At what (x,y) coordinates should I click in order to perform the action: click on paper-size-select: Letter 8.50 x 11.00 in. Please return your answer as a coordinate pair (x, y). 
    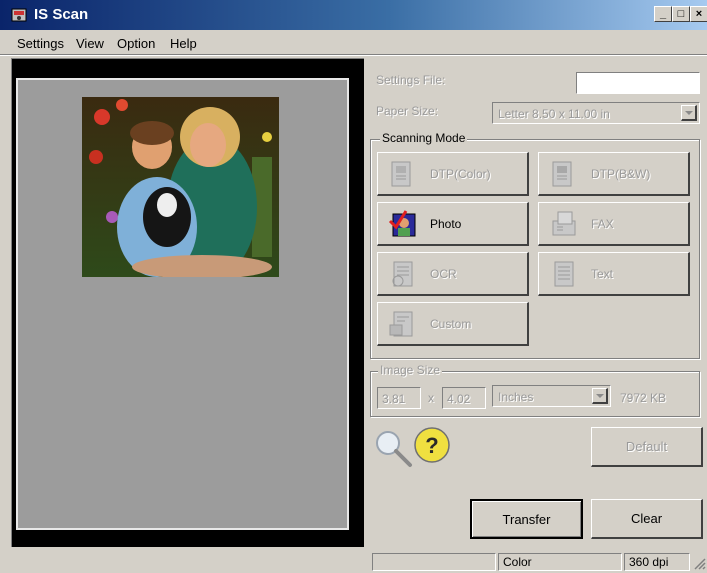
    Looking at the image, I should click on (596, 113).